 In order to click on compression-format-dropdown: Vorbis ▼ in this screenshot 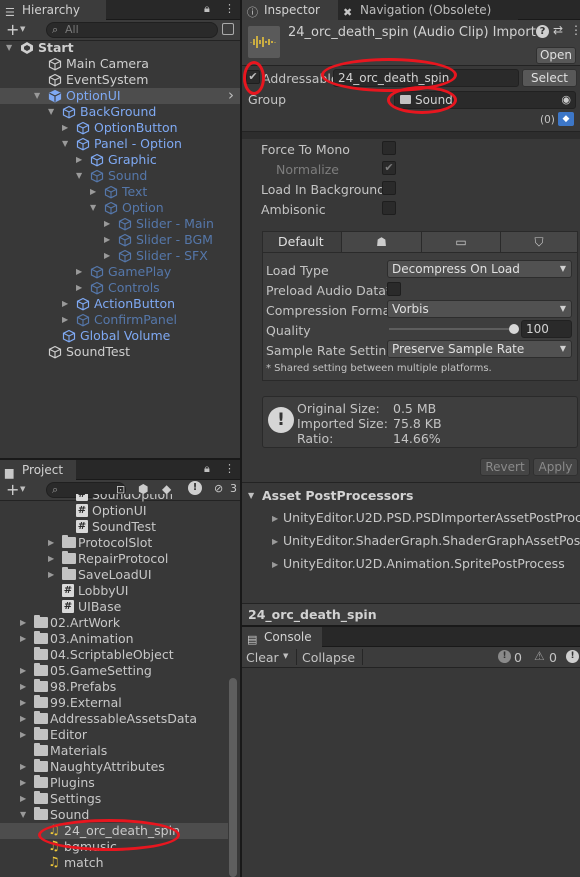, I will do `click(479, 309)`.